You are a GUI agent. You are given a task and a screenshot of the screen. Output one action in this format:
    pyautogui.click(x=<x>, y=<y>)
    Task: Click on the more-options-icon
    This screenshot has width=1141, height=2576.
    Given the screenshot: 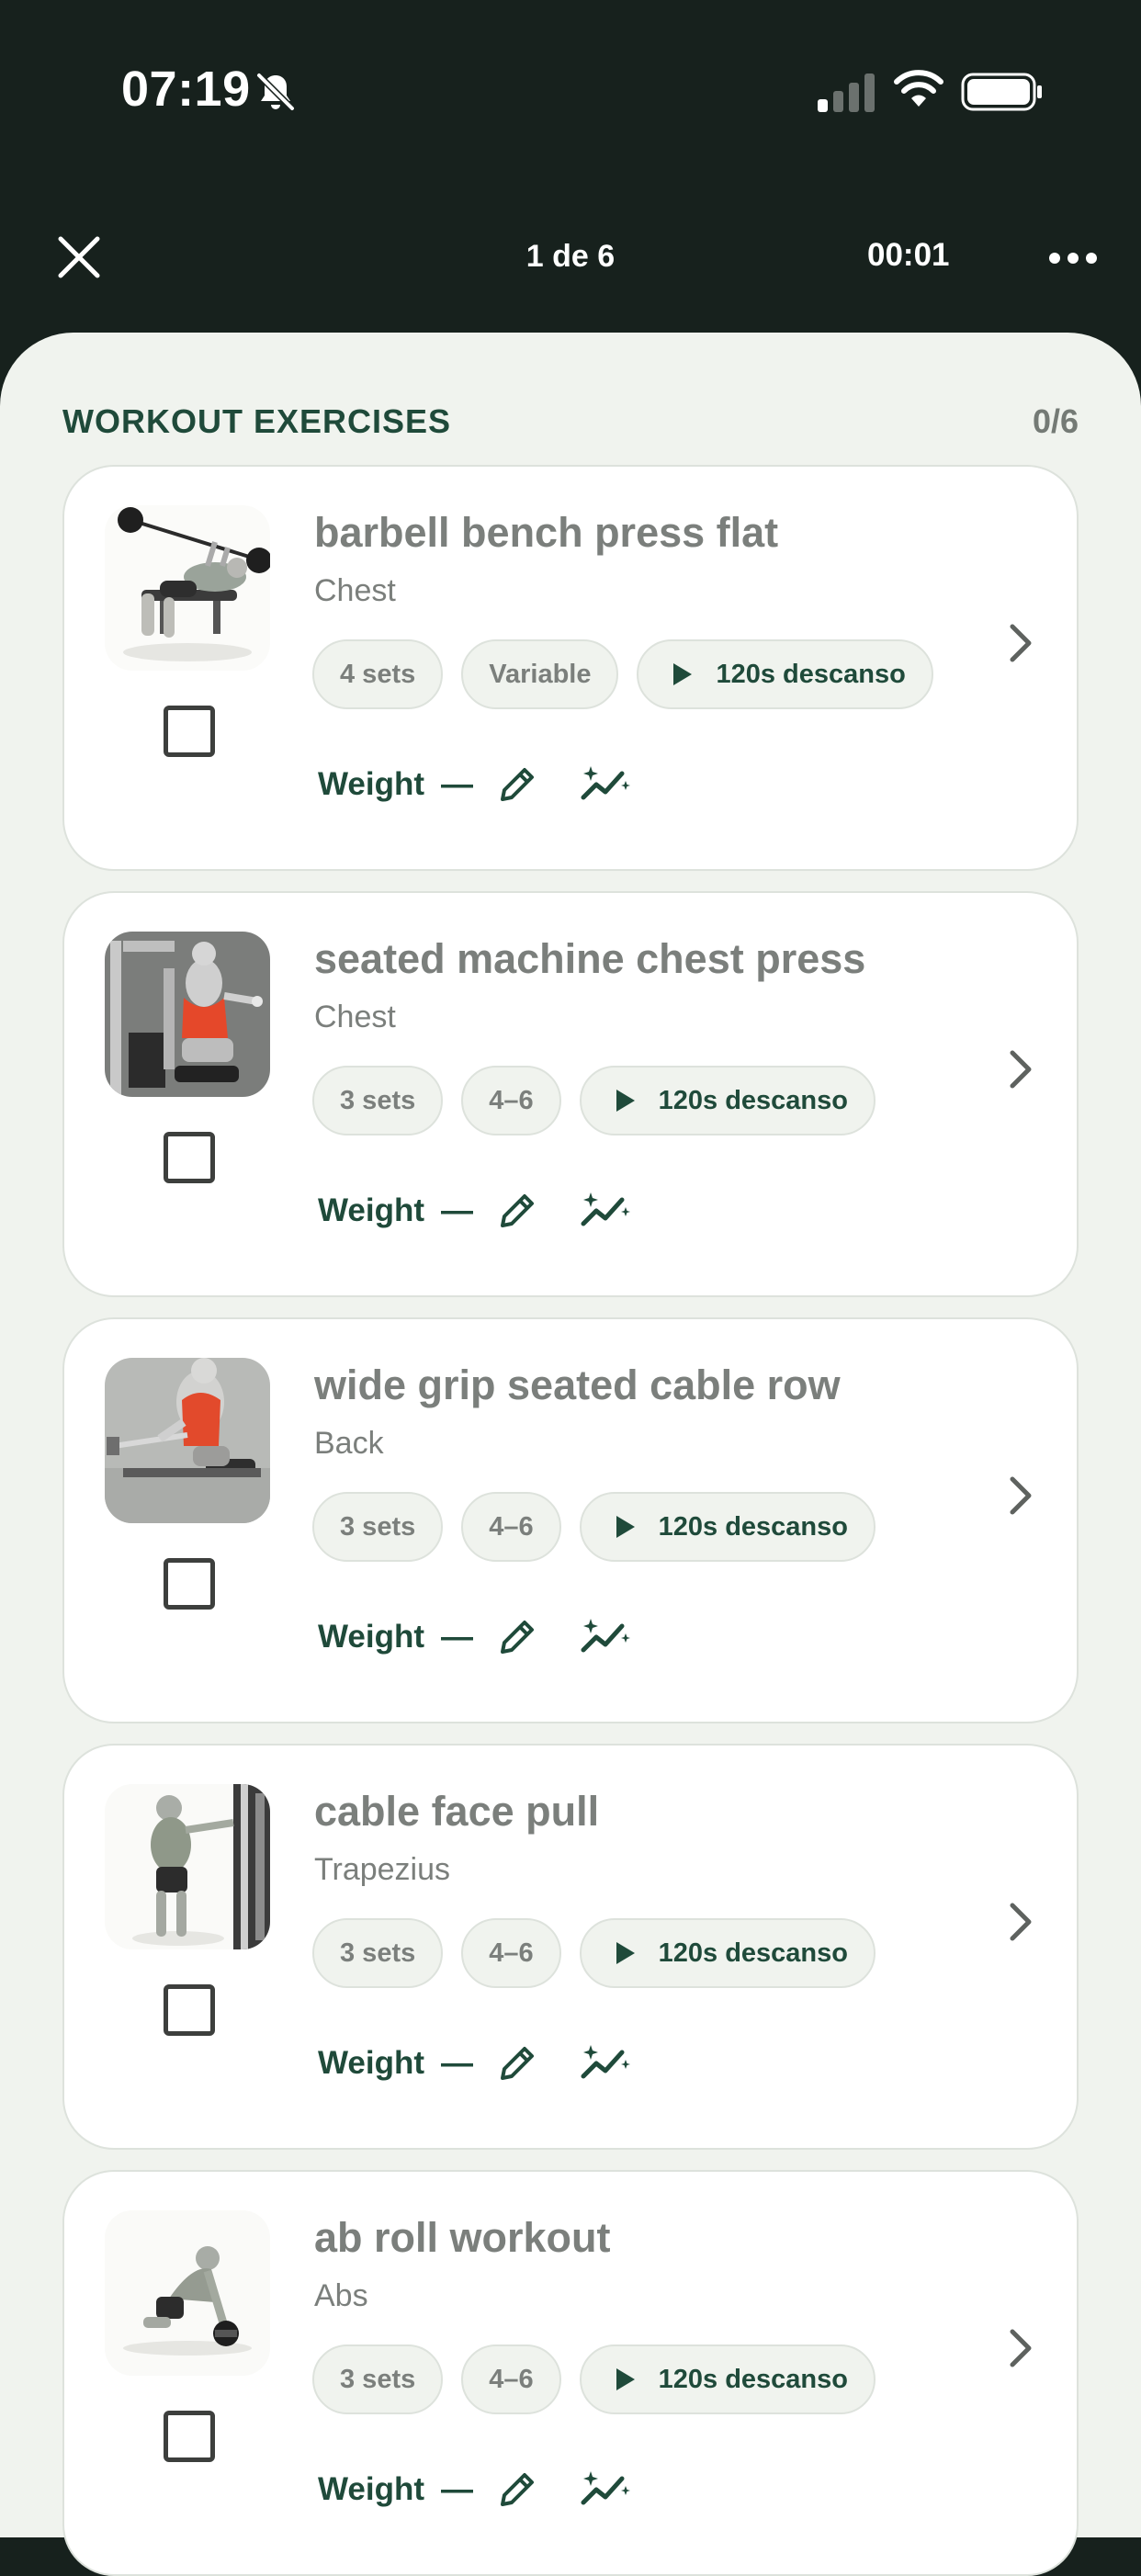 What is the action you would take?
    pyautogui.click(x=1073, y=258)
    